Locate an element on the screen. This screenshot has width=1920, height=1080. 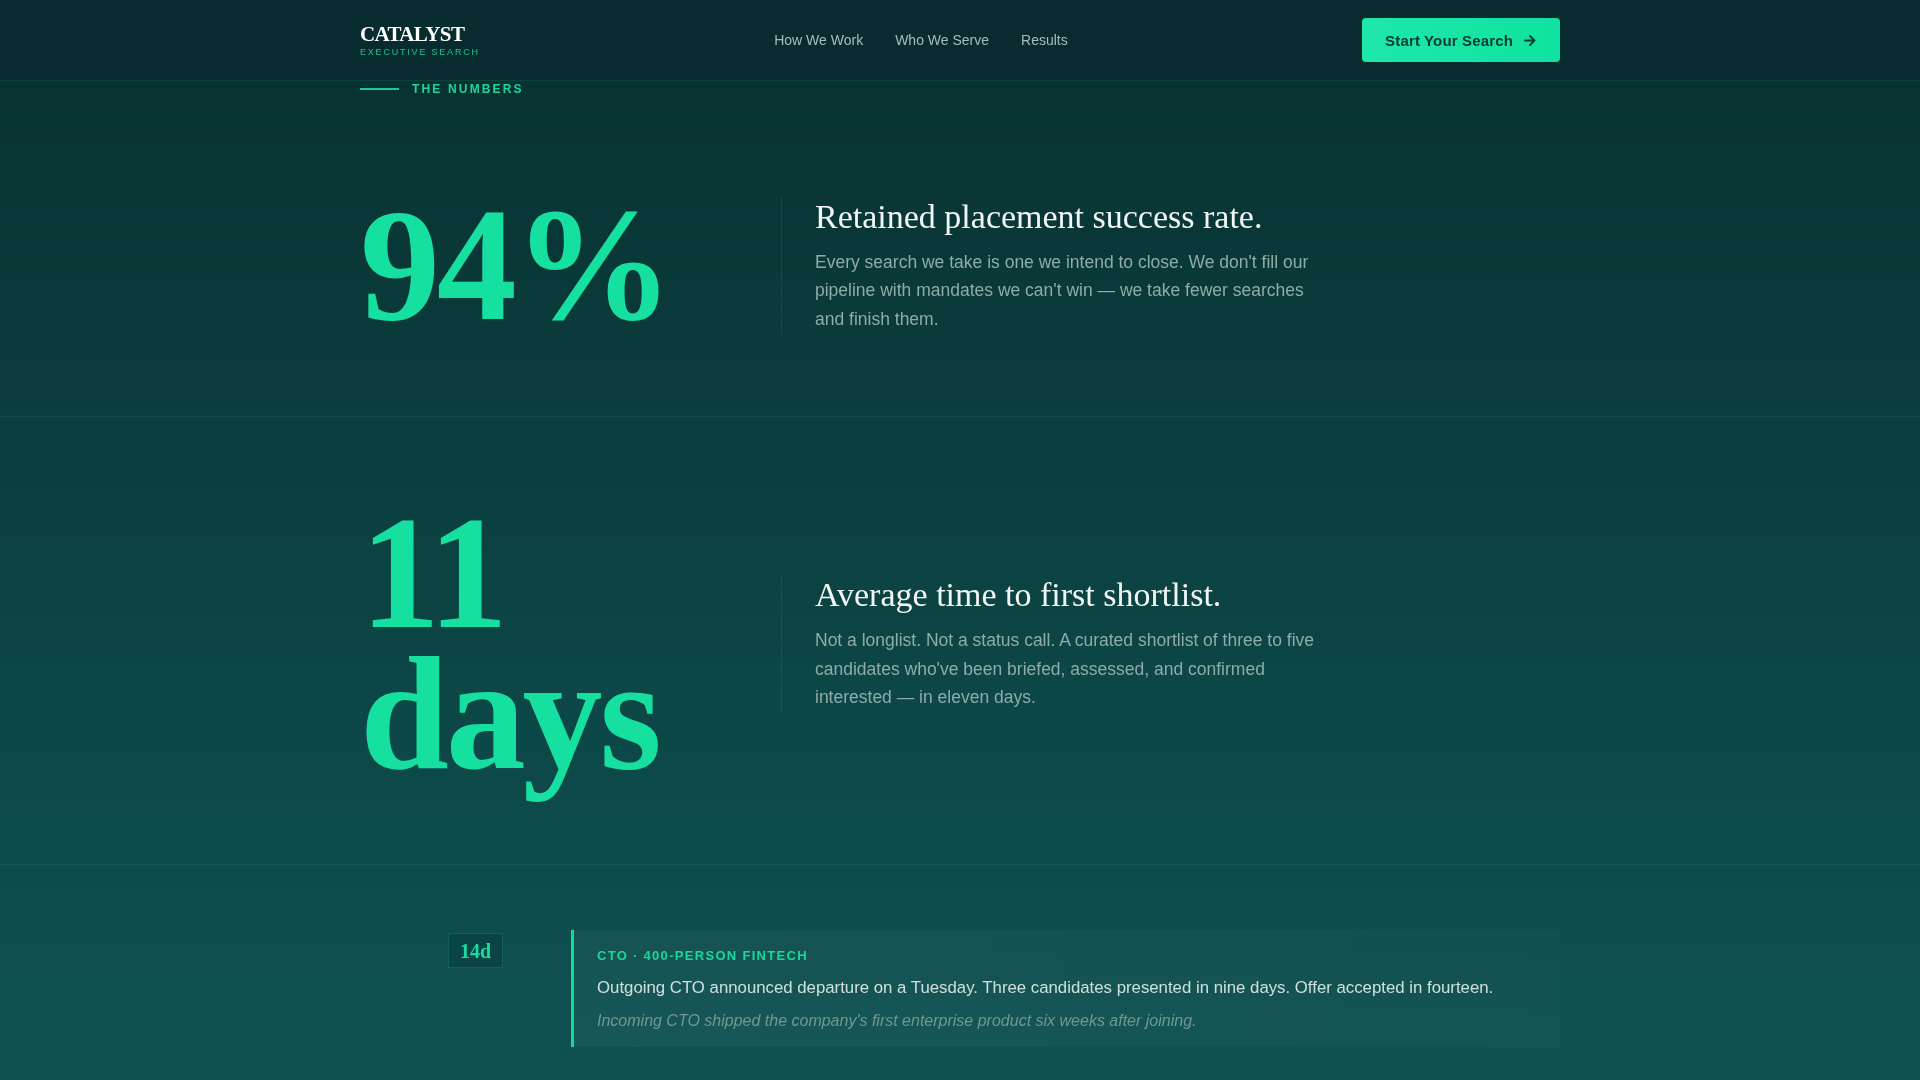
logo-wordmark: CATALYST is located at coordinates (412, 34).